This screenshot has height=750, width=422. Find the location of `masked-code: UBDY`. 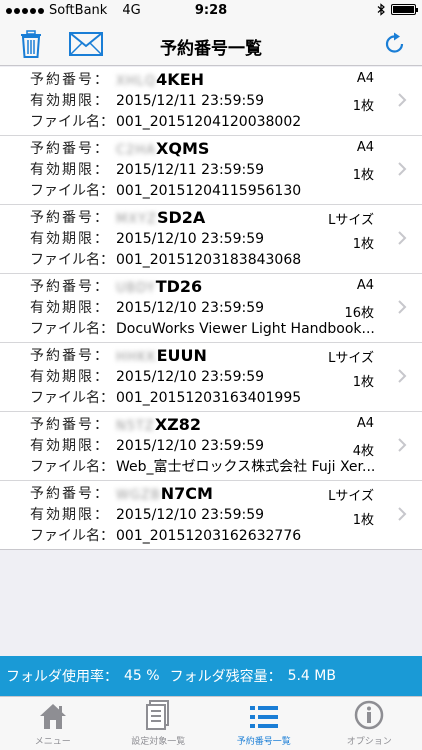

masked-code: UBDY is located at coordinates (136, 288).